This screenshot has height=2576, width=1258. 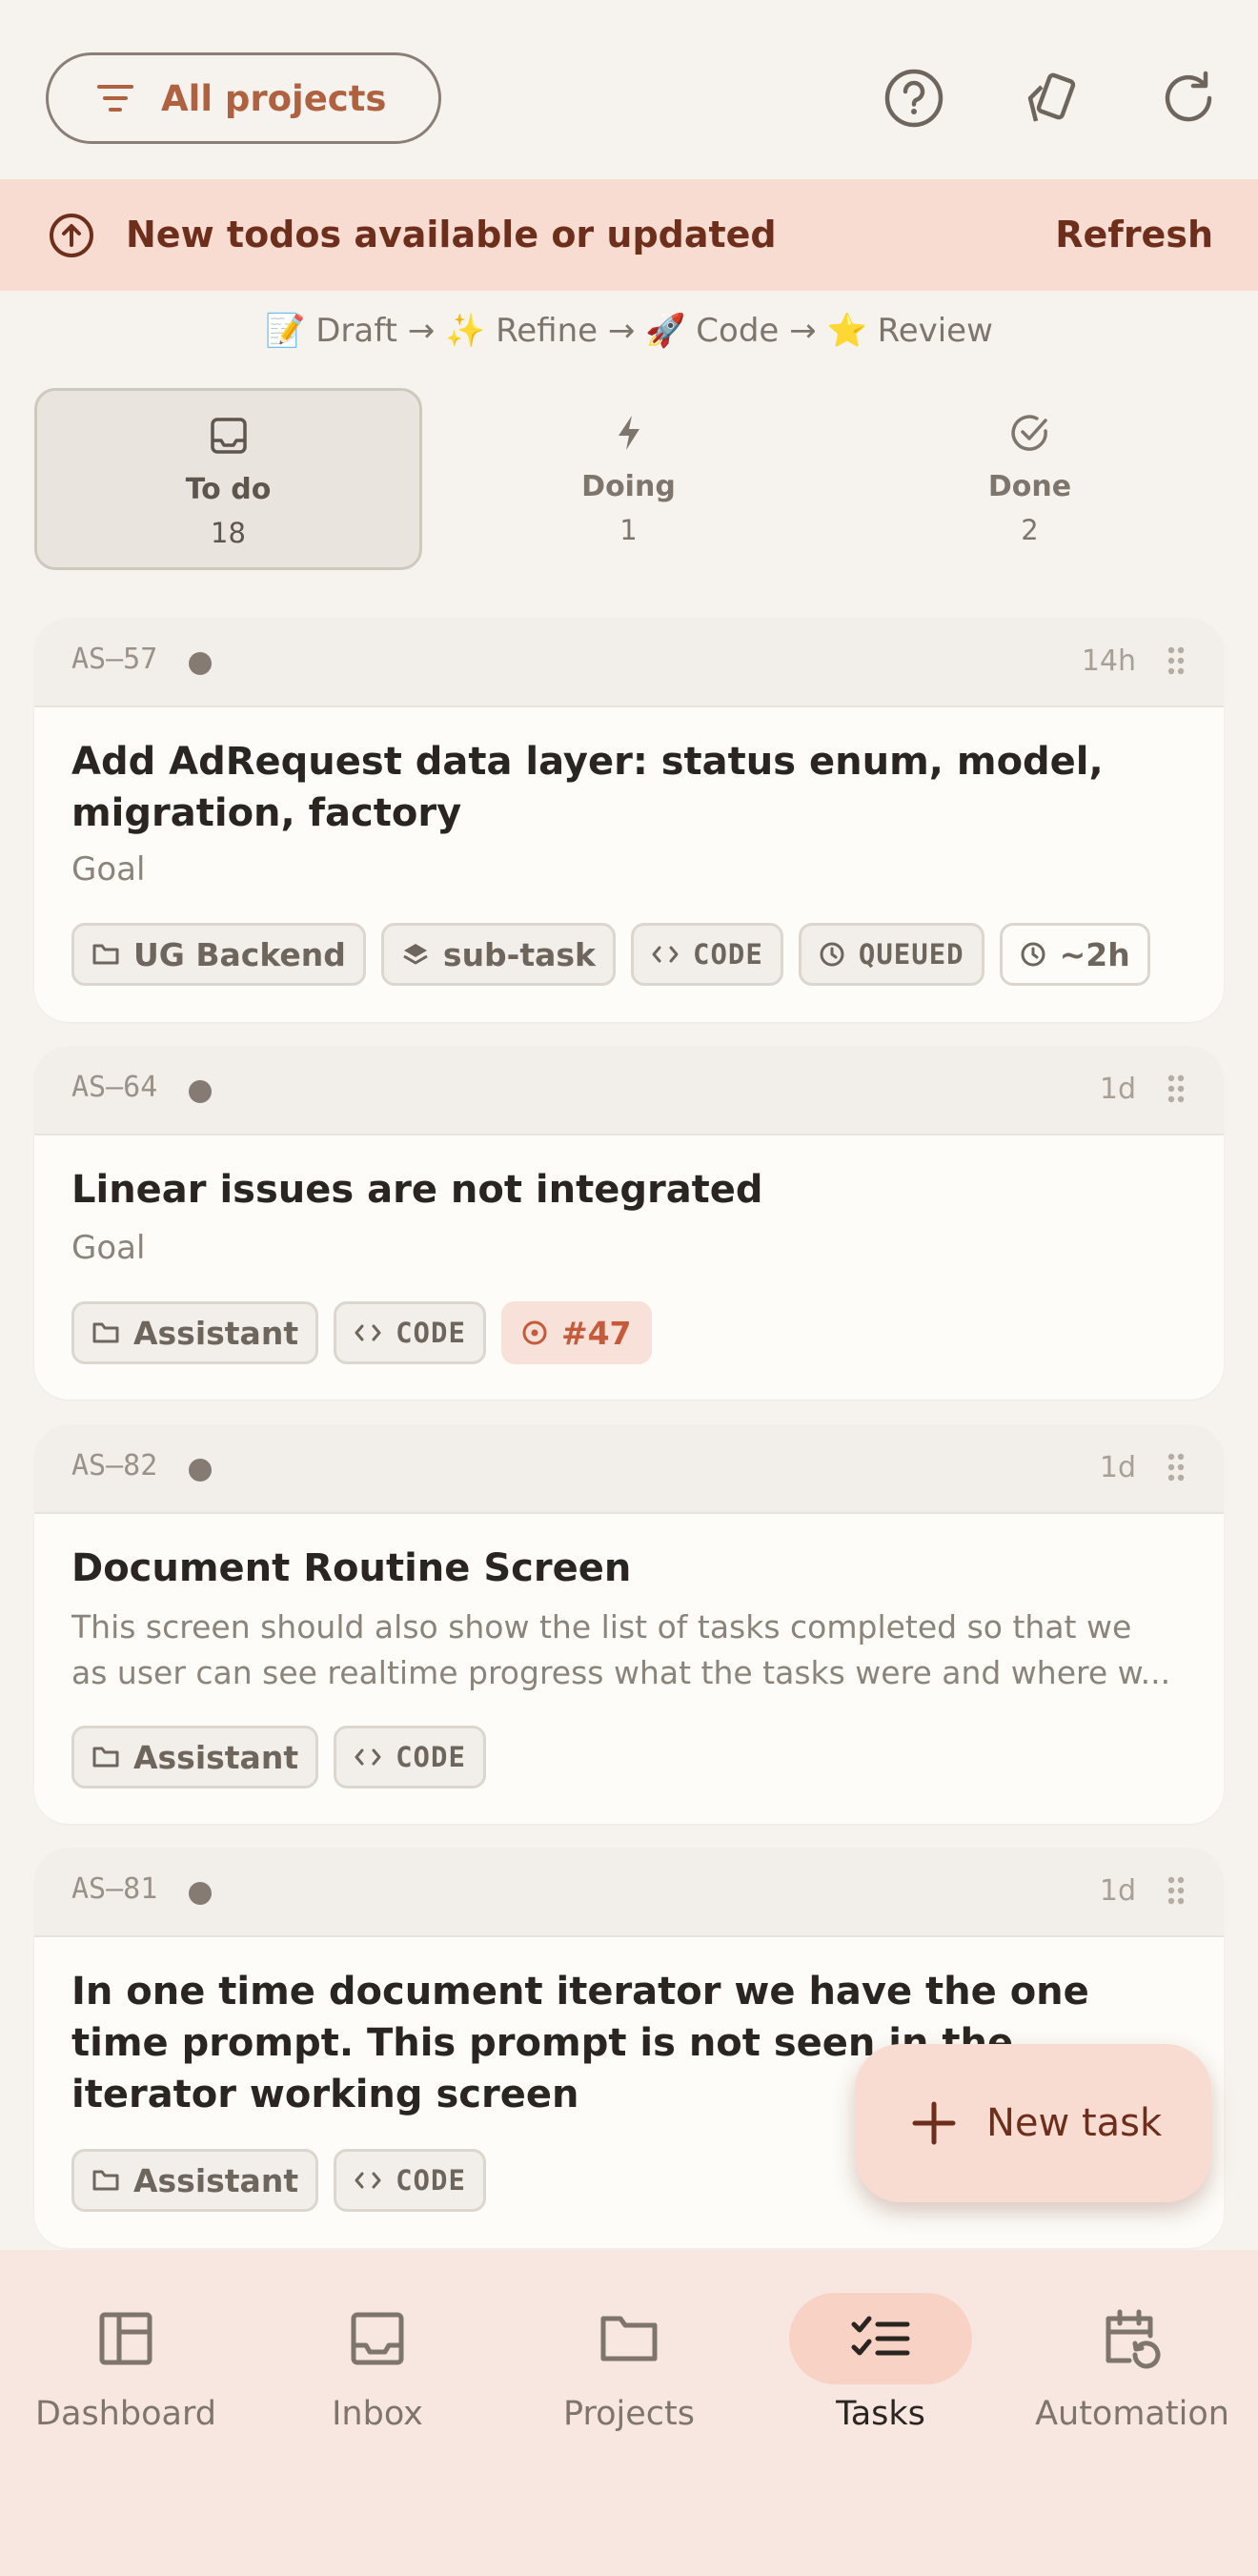 I want to click on nav-automation: Automation, so click(x=1132, y=2345).